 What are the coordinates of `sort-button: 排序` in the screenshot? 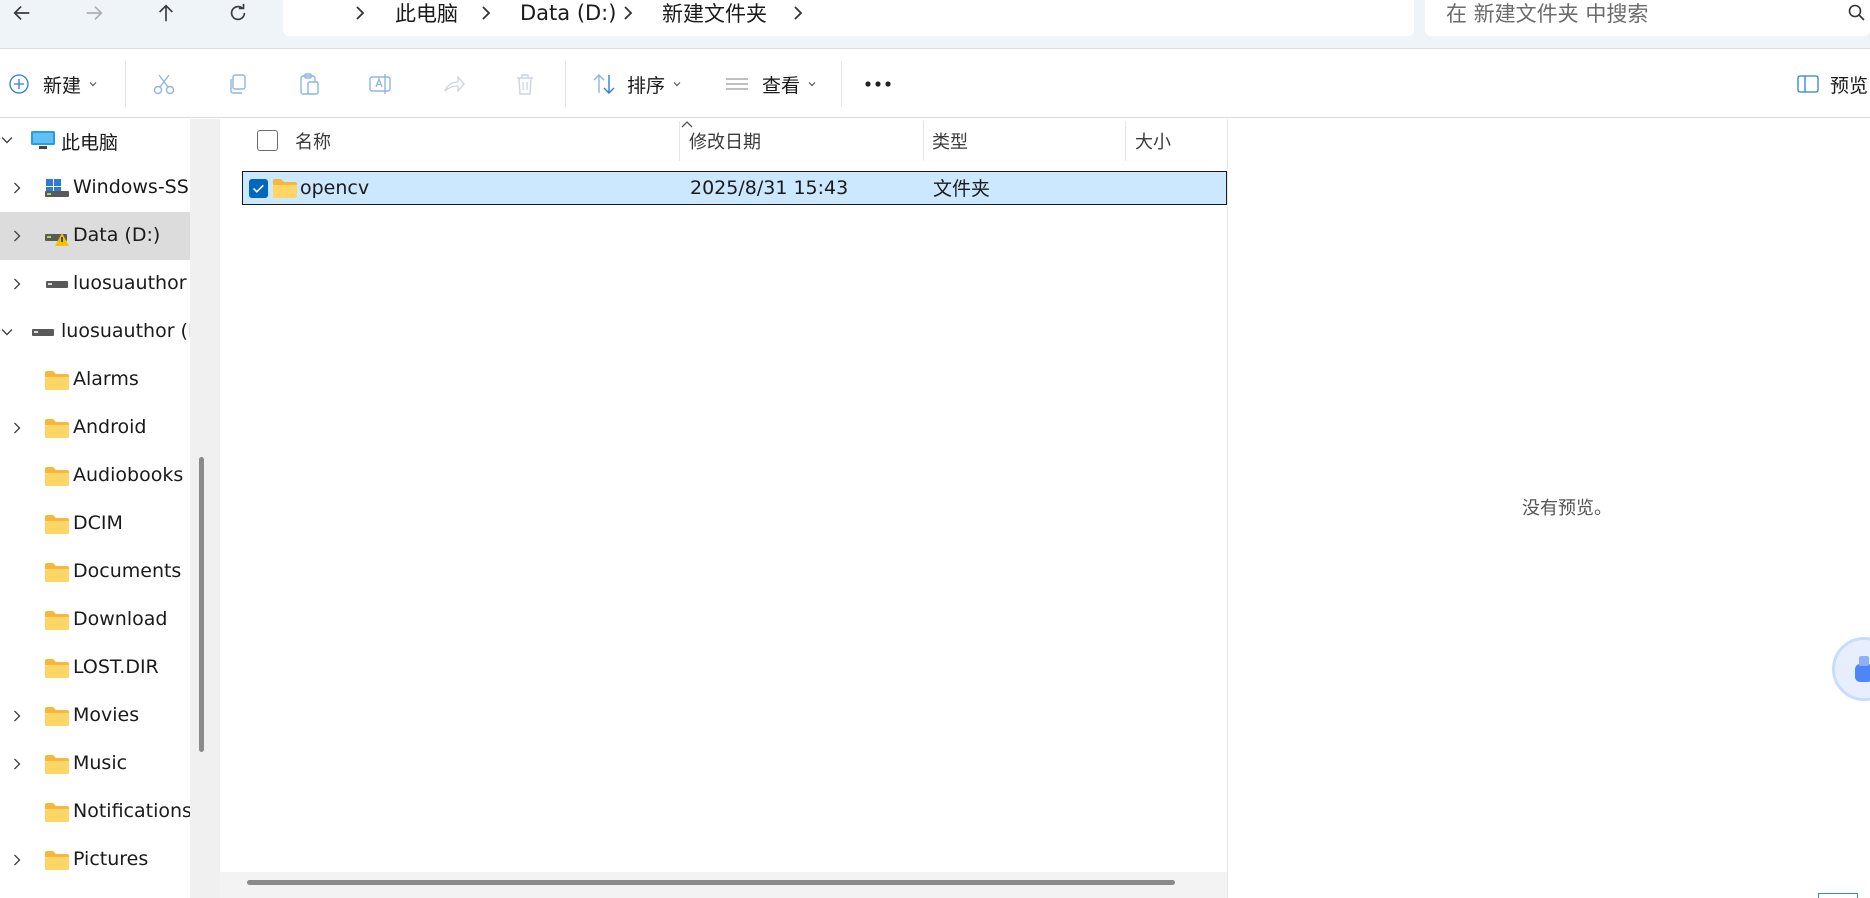 It's located at (636, 84).